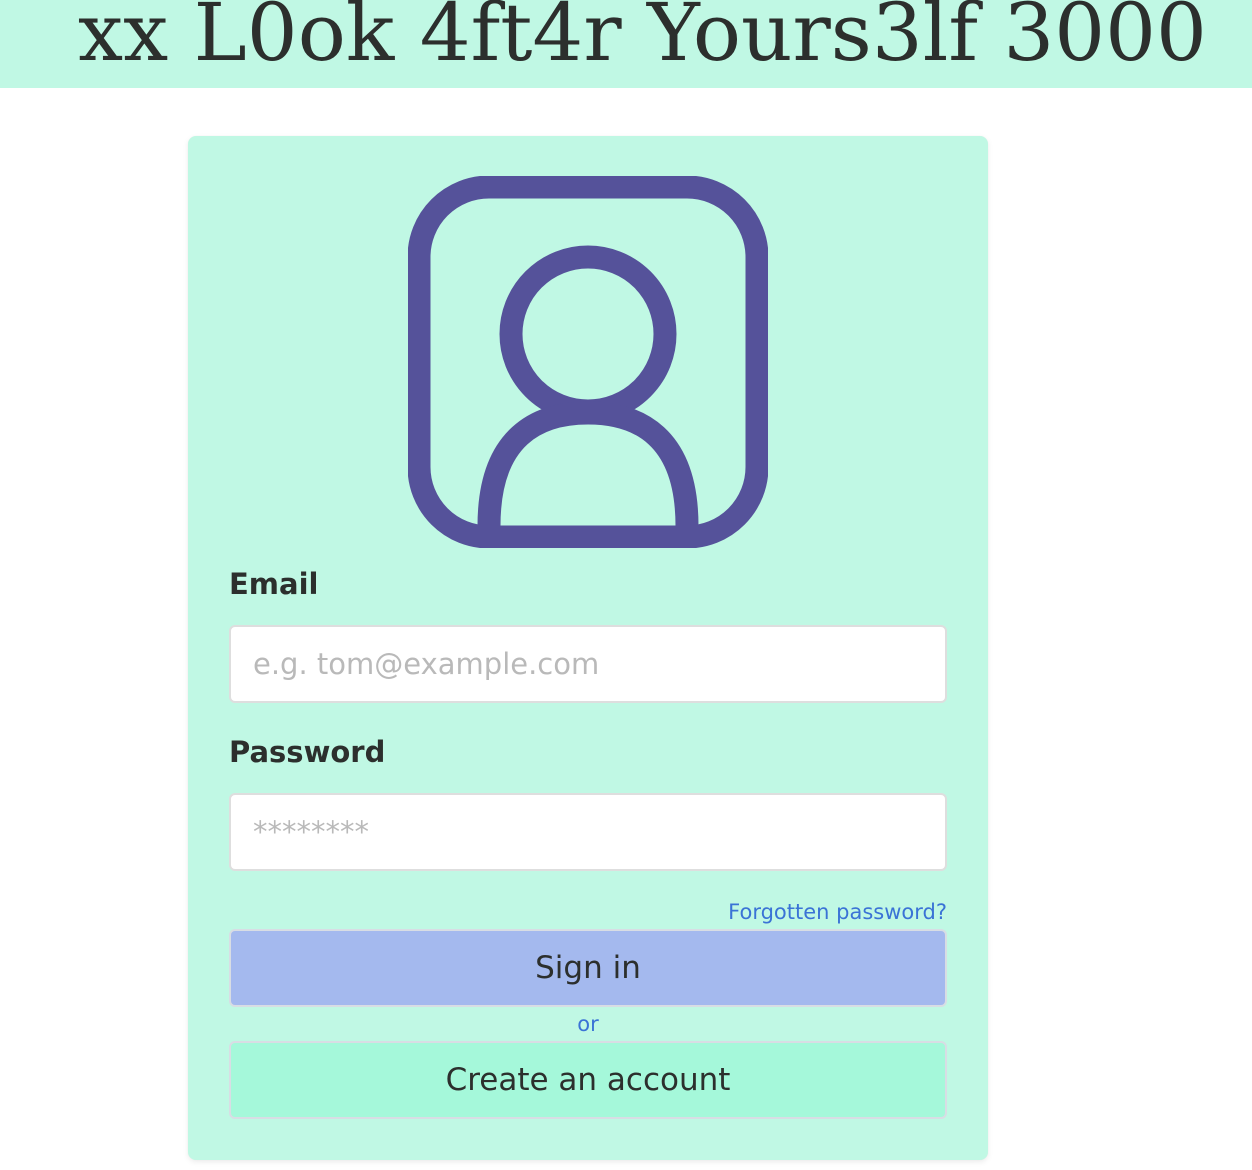  What do you see at coordinates (837, 912) in the screenshot?
I see `forgot-password-link: Forgotten password?` at bounding box center [837, 912].